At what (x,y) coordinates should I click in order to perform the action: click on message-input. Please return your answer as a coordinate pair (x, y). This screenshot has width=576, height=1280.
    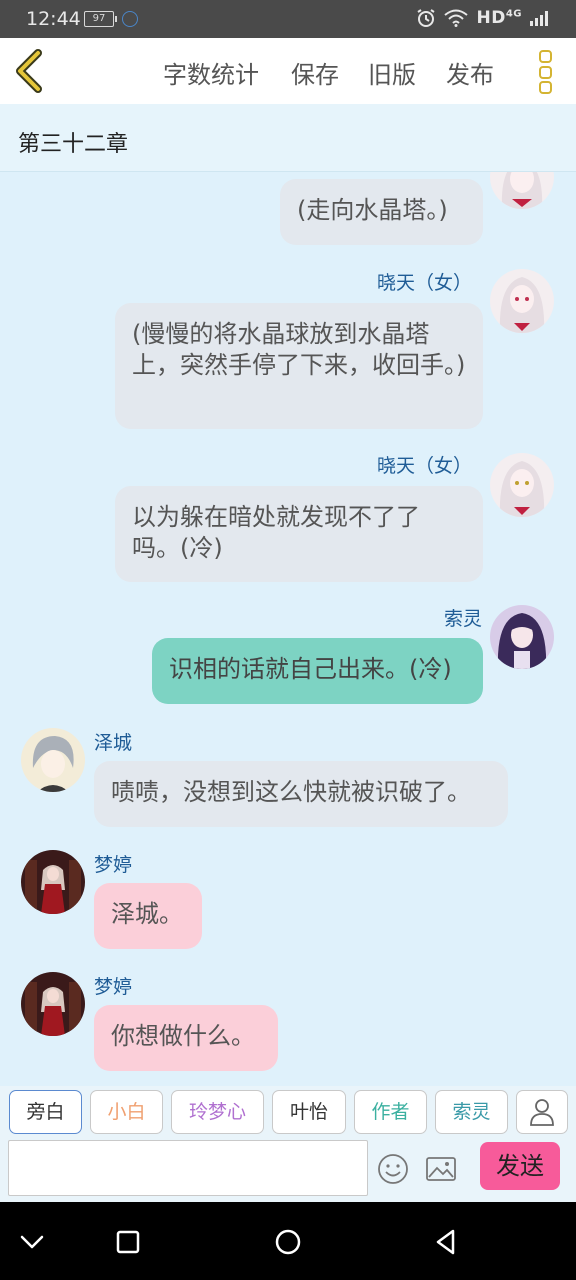
    Looking at the image, I should click on (188, 1168).